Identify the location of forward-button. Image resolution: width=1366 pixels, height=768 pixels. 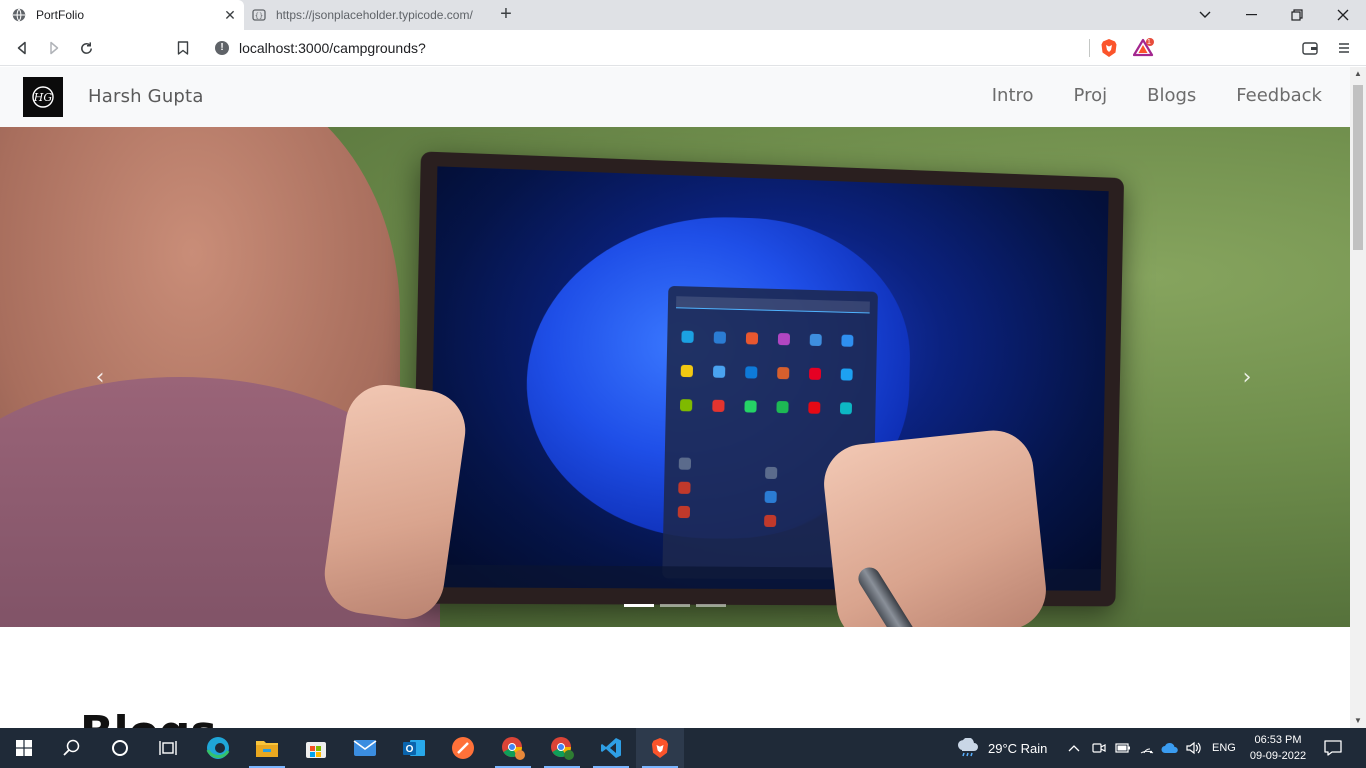
(54, 48).